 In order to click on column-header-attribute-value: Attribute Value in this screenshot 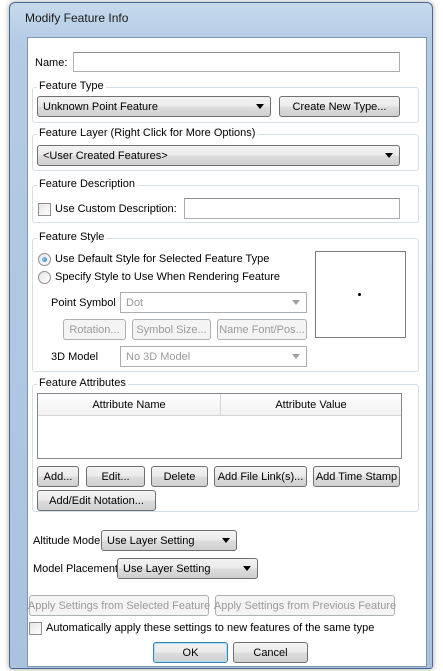, I will do `click(311, 405)`.